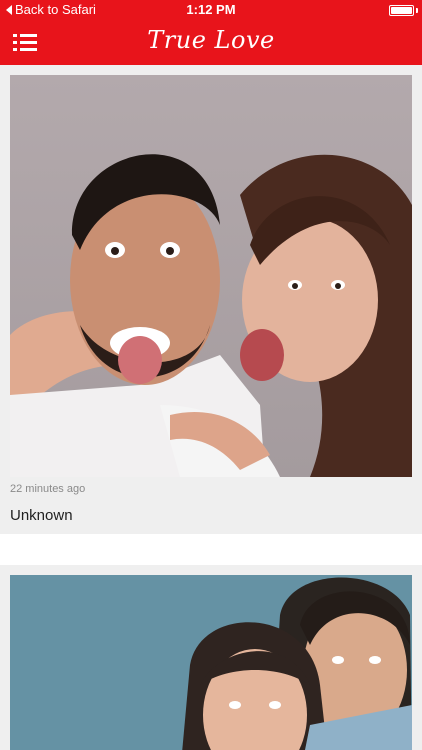  Describe the element at coordinates (417, 10) in the screenshot. I see `battery-tip` at that location.